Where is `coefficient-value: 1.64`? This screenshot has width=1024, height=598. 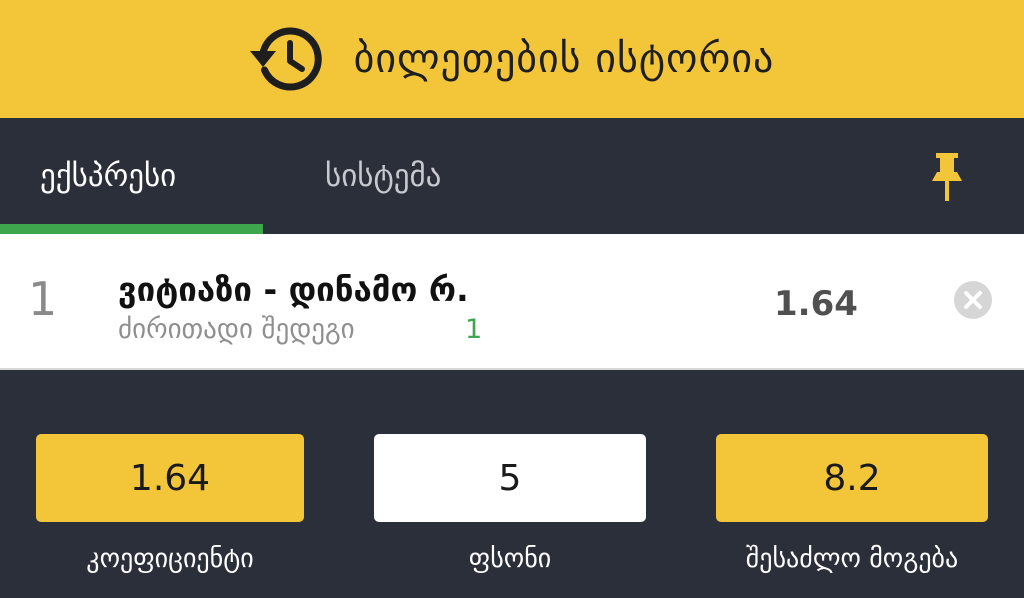
coefficient-value: 1.64 is located at coordinates (170, 478).